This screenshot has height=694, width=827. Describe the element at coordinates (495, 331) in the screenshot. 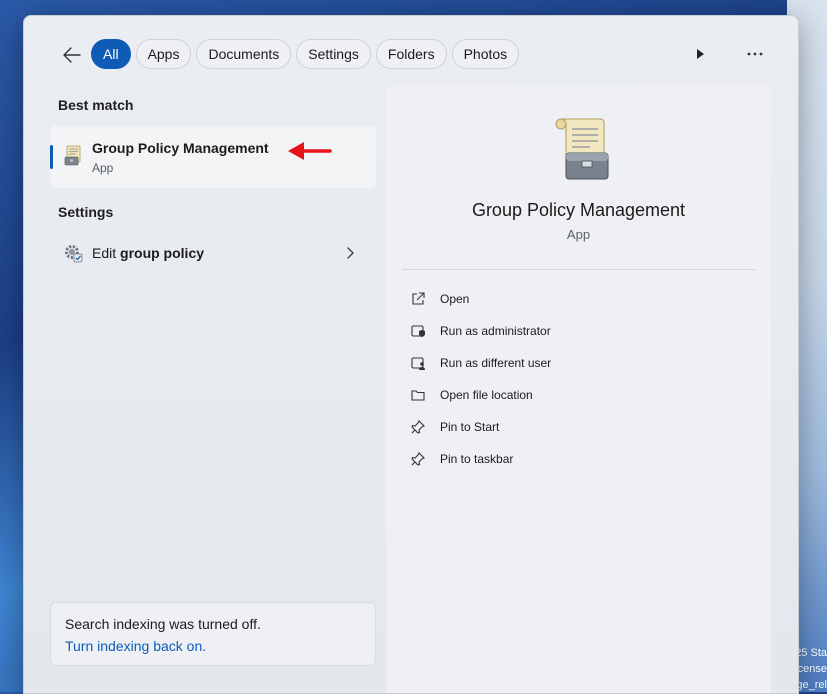

I see `action-label: Run as administrator` at that location.